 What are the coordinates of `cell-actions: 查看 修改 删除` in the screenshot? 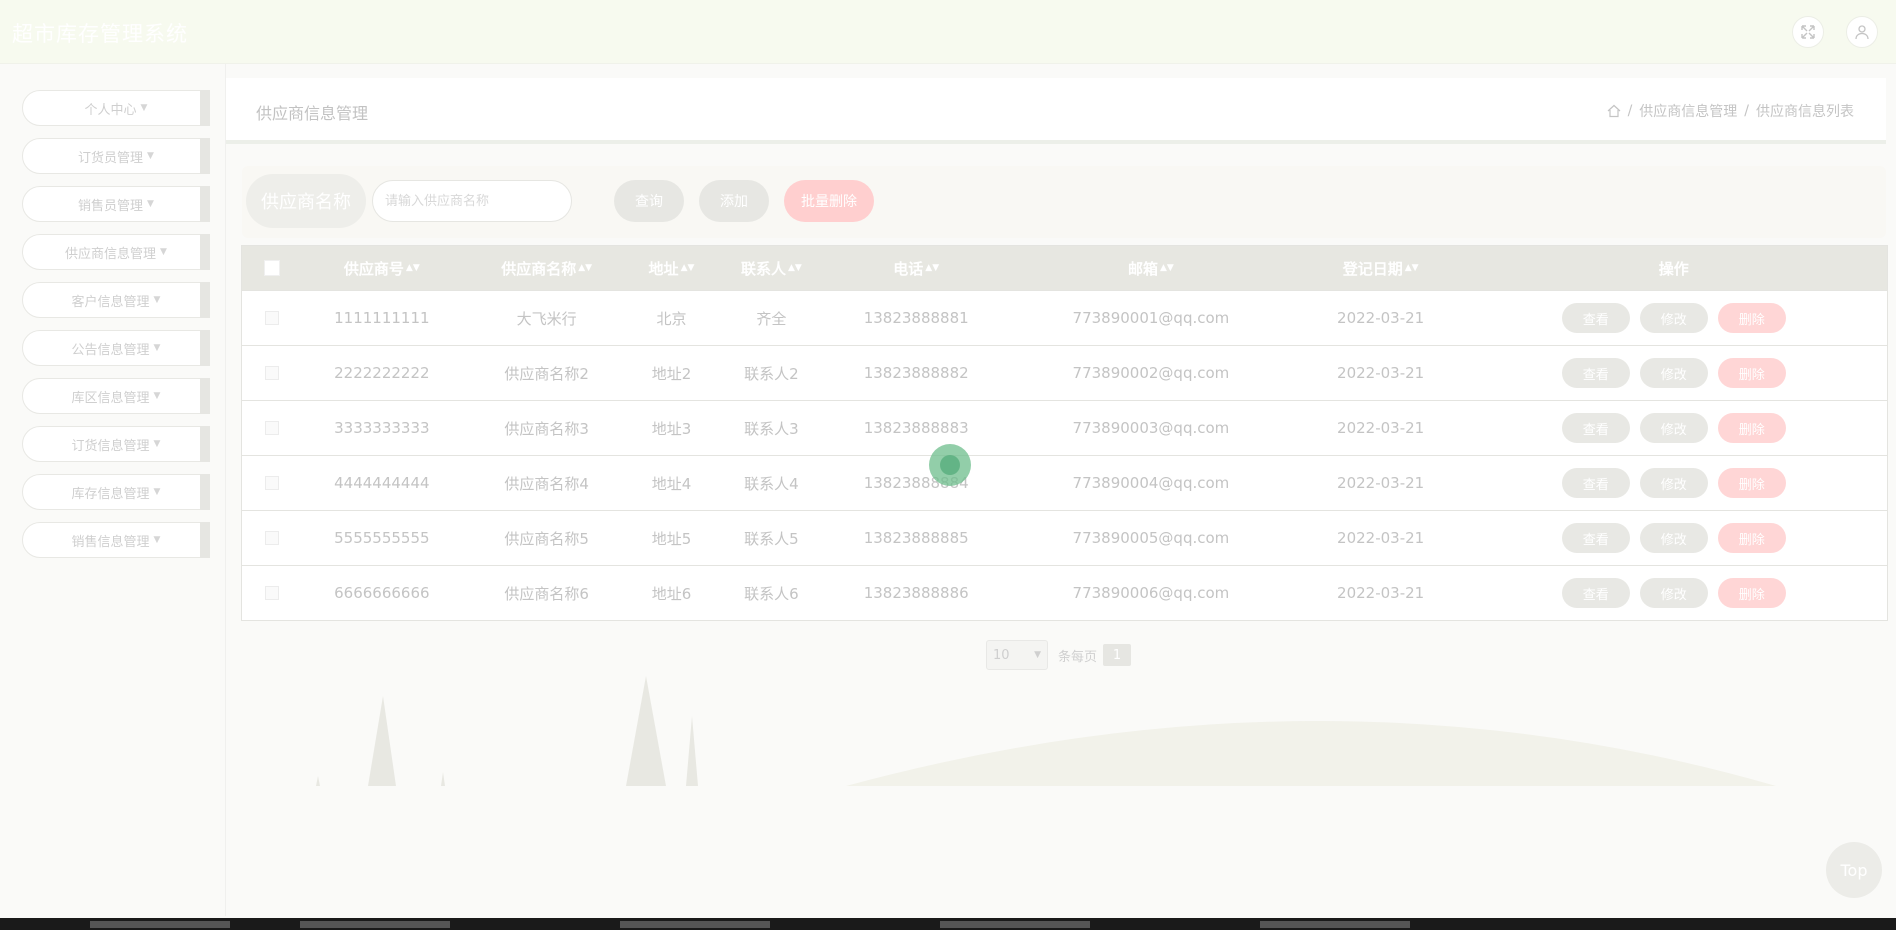 It's located at (1674, 538).